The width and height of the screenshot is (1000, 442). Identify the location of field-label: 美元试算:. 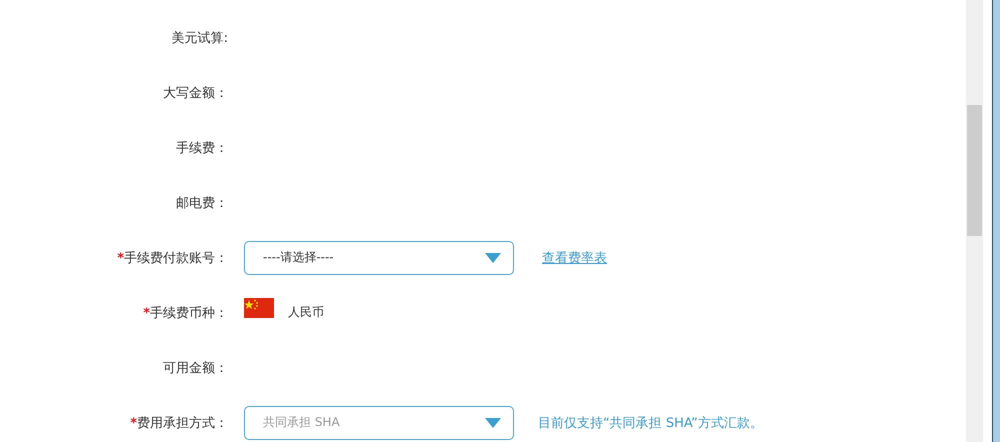
(200, 38).